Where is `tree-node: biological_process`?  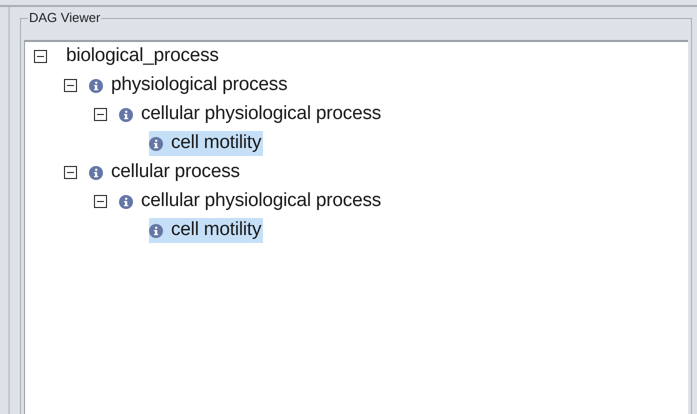
tree-node: biological_process is located at coordinates (143, 56).